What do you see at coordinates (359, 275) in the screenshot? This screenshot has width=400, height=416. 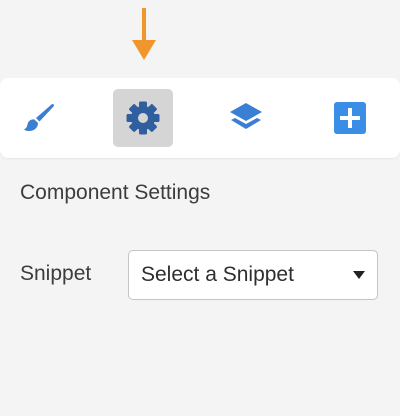 I see `caret-down-icon` at bounding box center [359, 275].